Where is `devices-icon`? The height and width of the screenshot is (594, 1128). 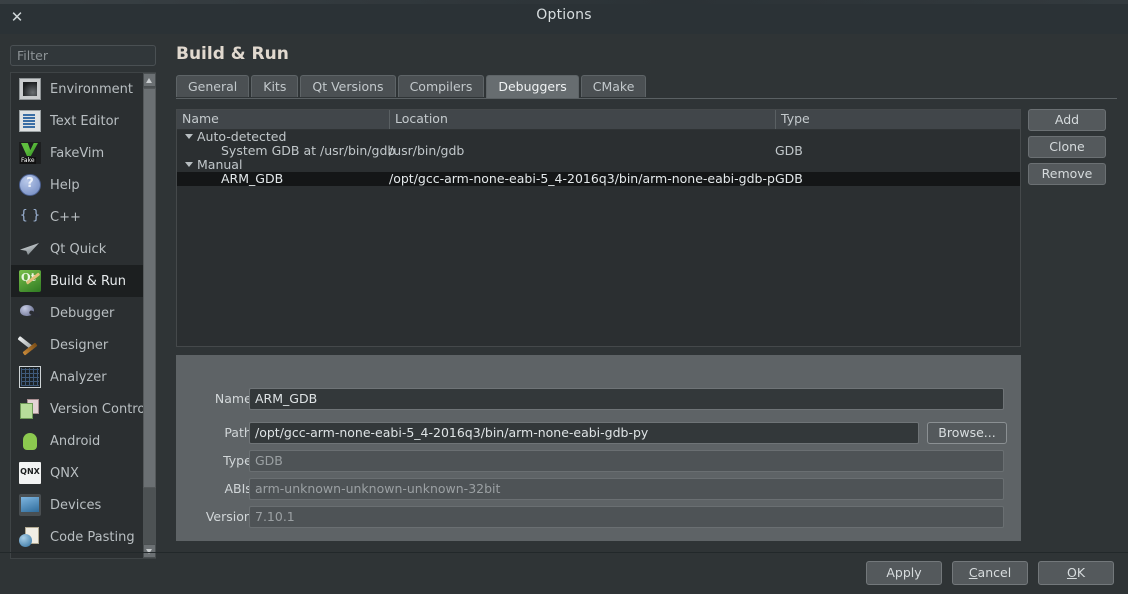
devices-icon is located at coordinates (30, 505).